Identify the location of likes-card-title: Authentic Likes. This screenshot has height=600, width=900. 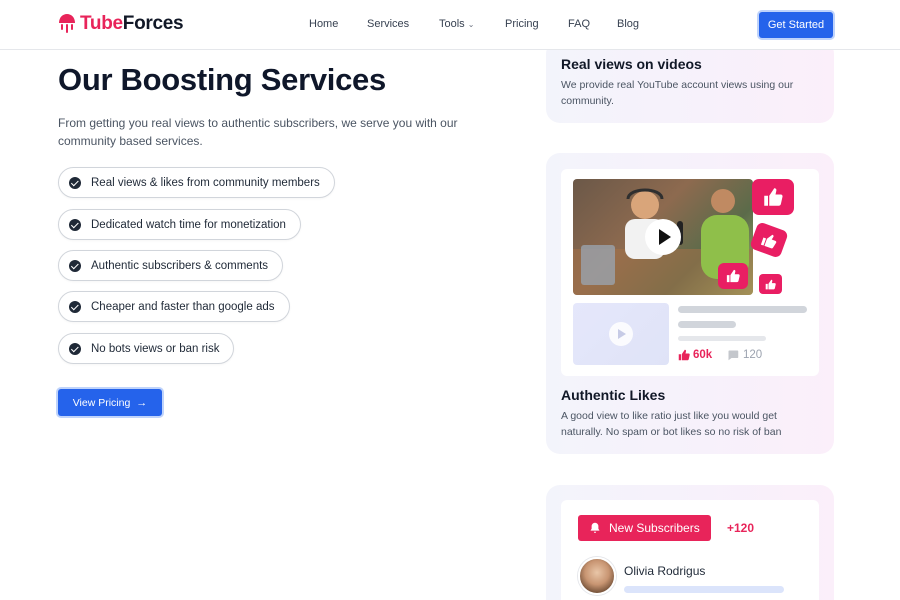
(613, 395).